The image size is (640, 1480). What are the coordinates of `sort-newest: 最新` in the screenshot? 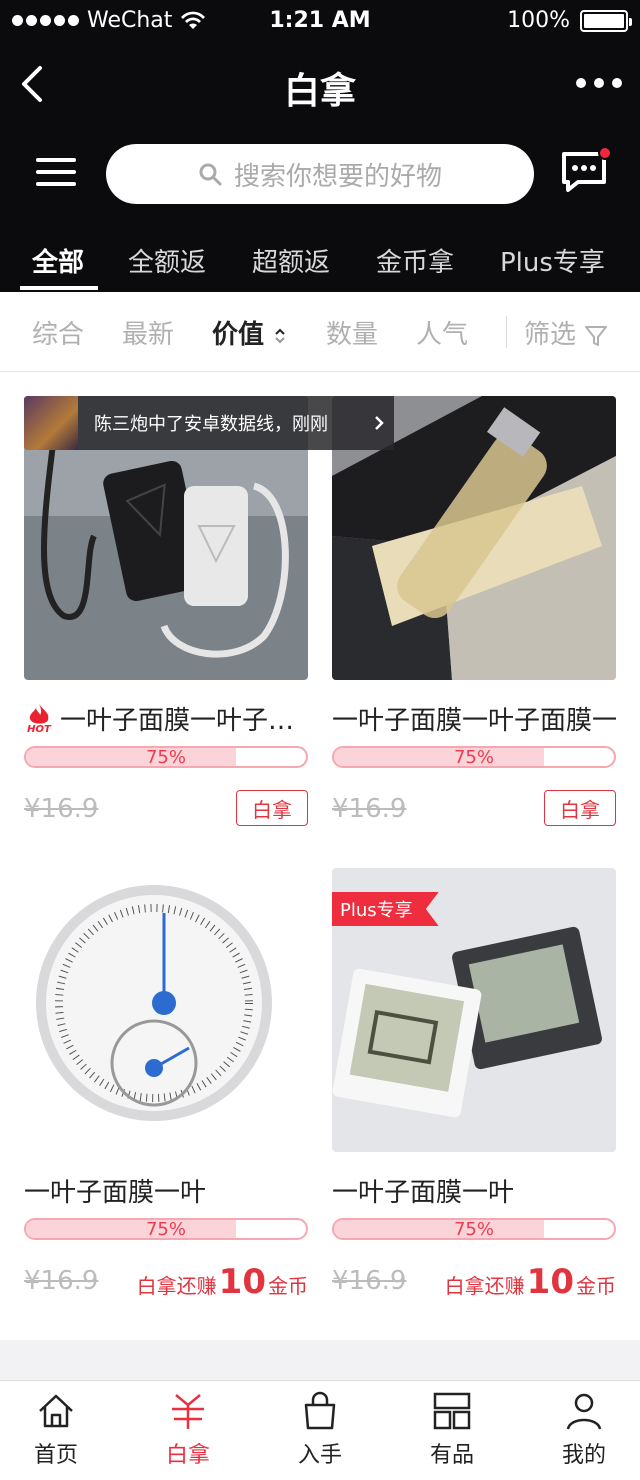 It's located at (148, 332).